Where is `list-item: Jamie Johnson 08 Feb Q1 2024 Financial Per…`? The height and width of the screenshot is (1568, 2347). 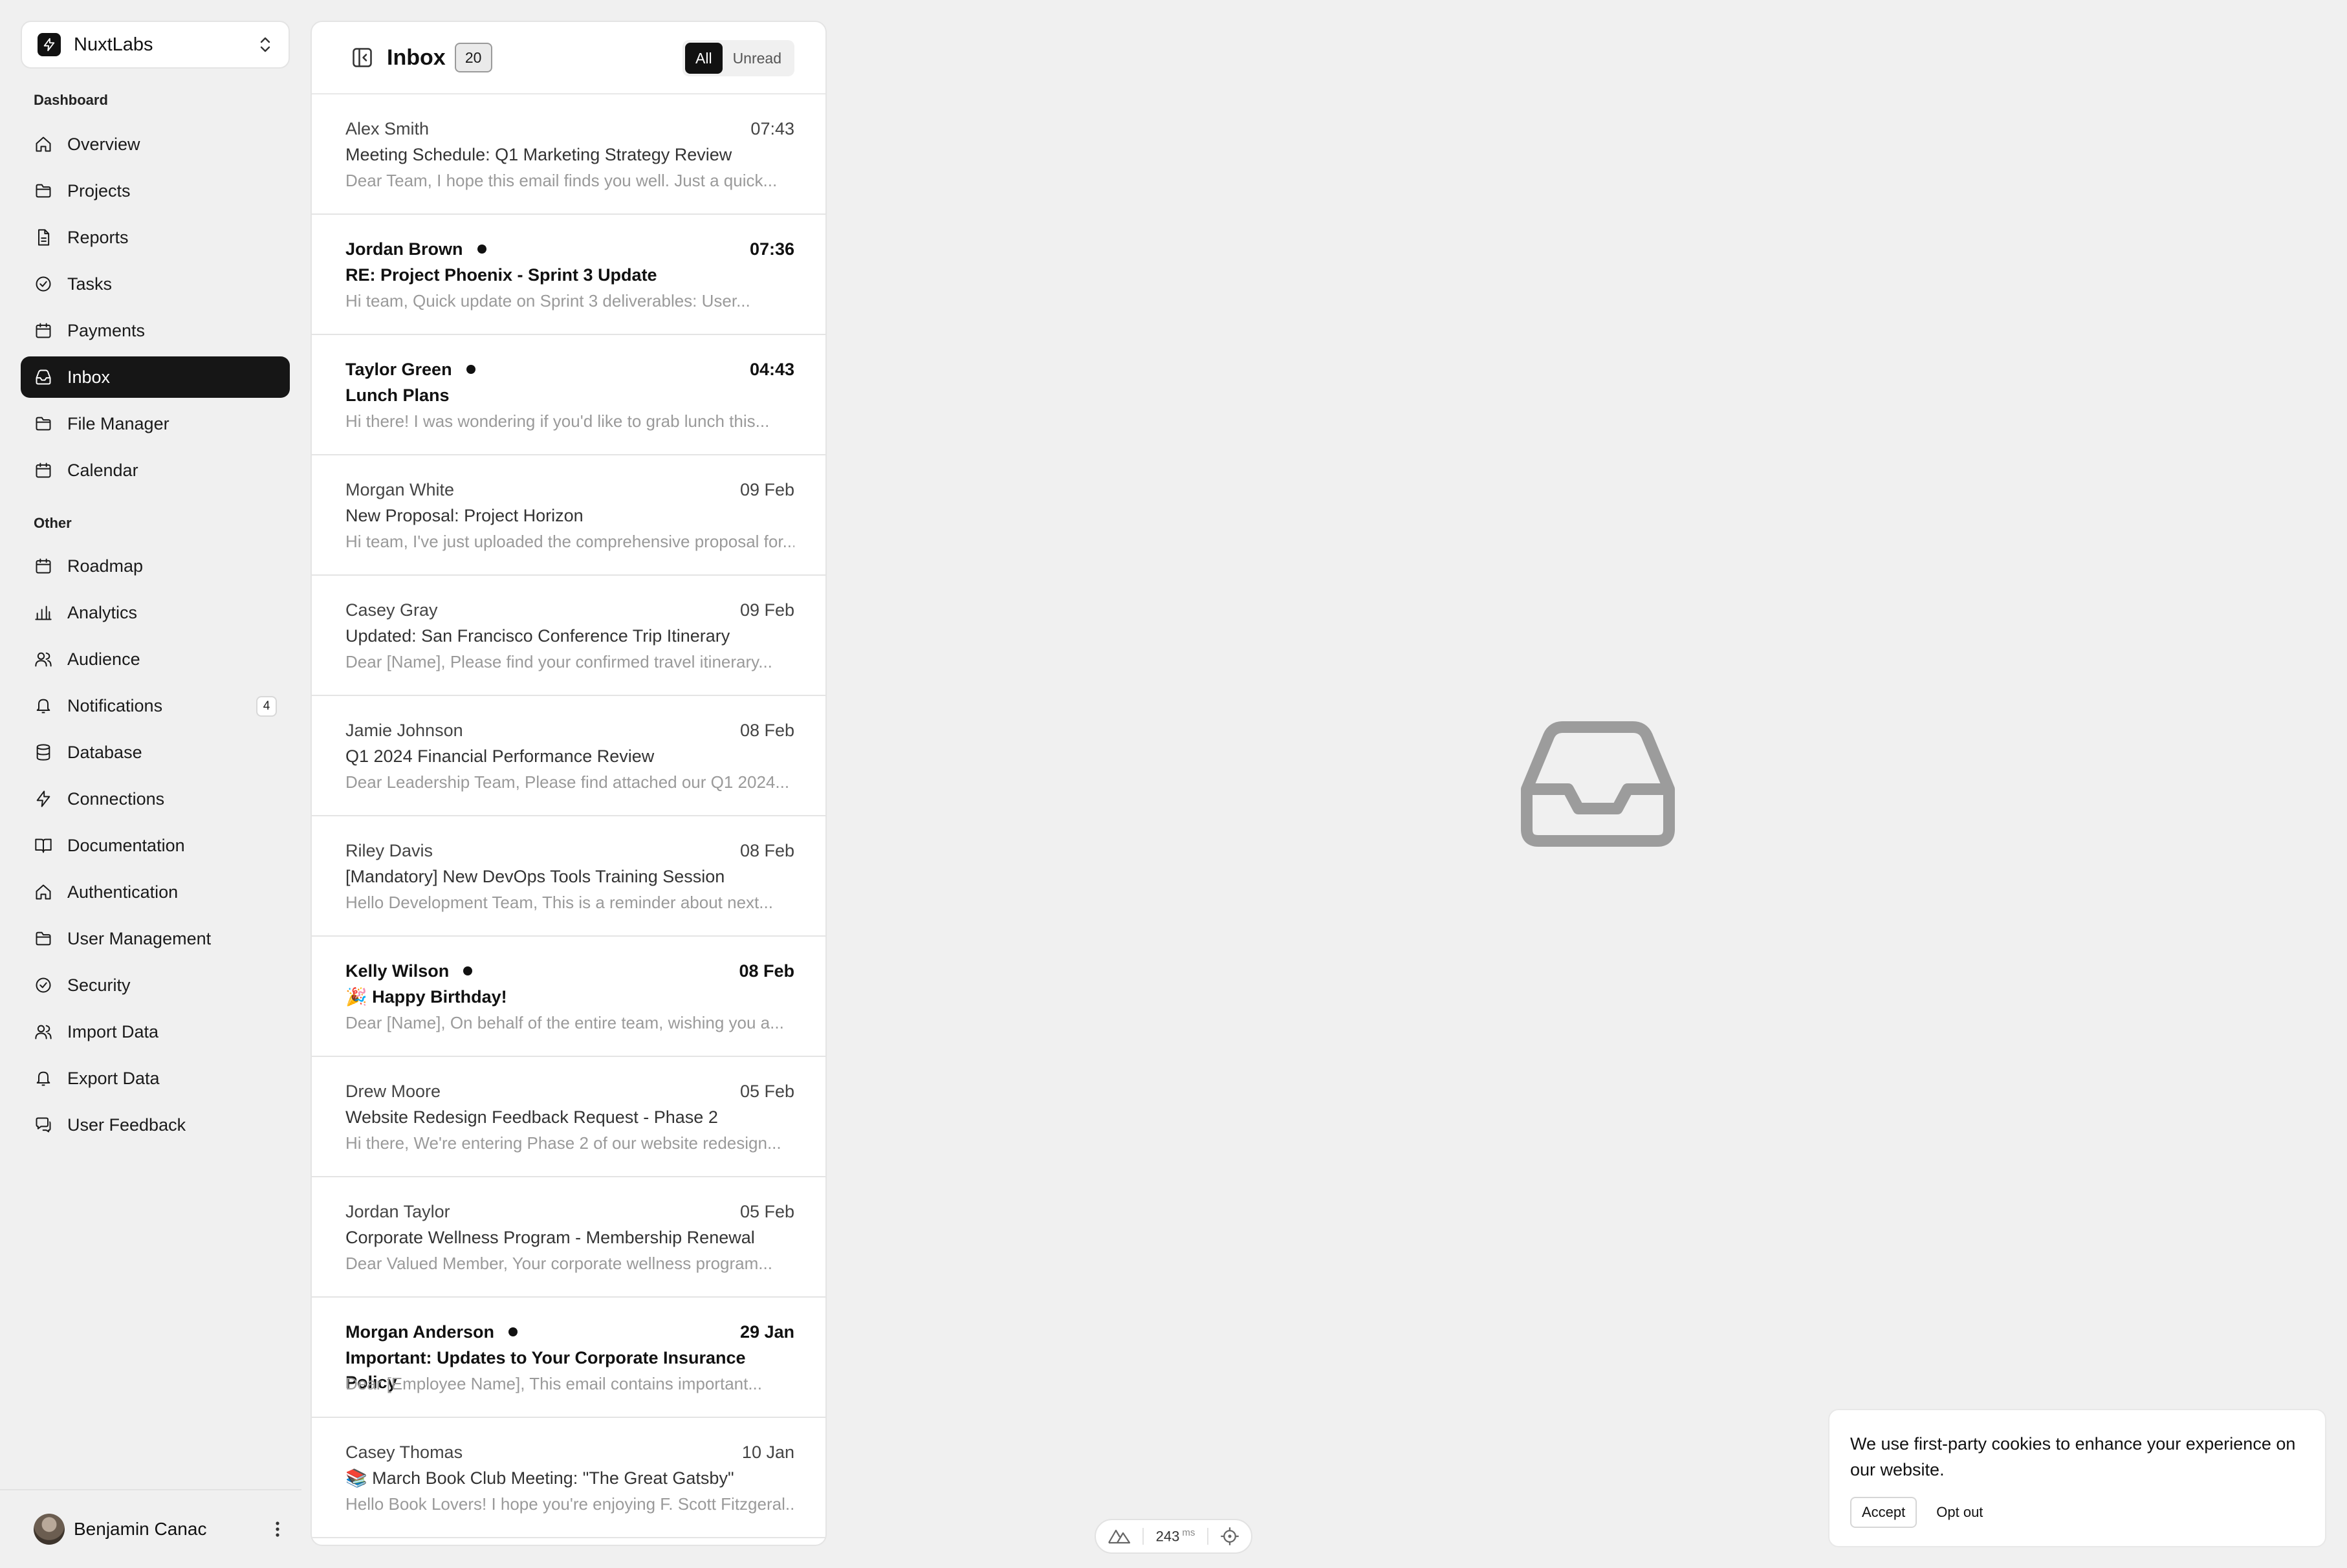
list-item: Jamie Johnson 08 Feb Q1 2024 Financial Per… is located at coordinates (568, 756).